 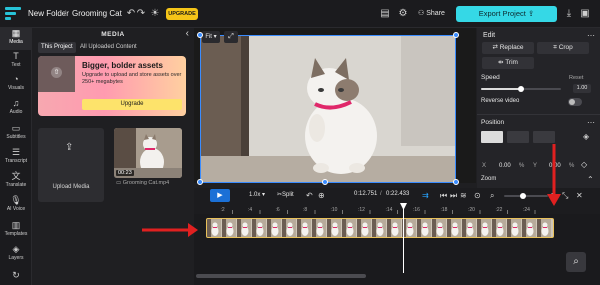 What do you see at coordinates (16, 128) in the screenshot?
I see `subtitles-icon: ▭` at bounding box center [16, 128].